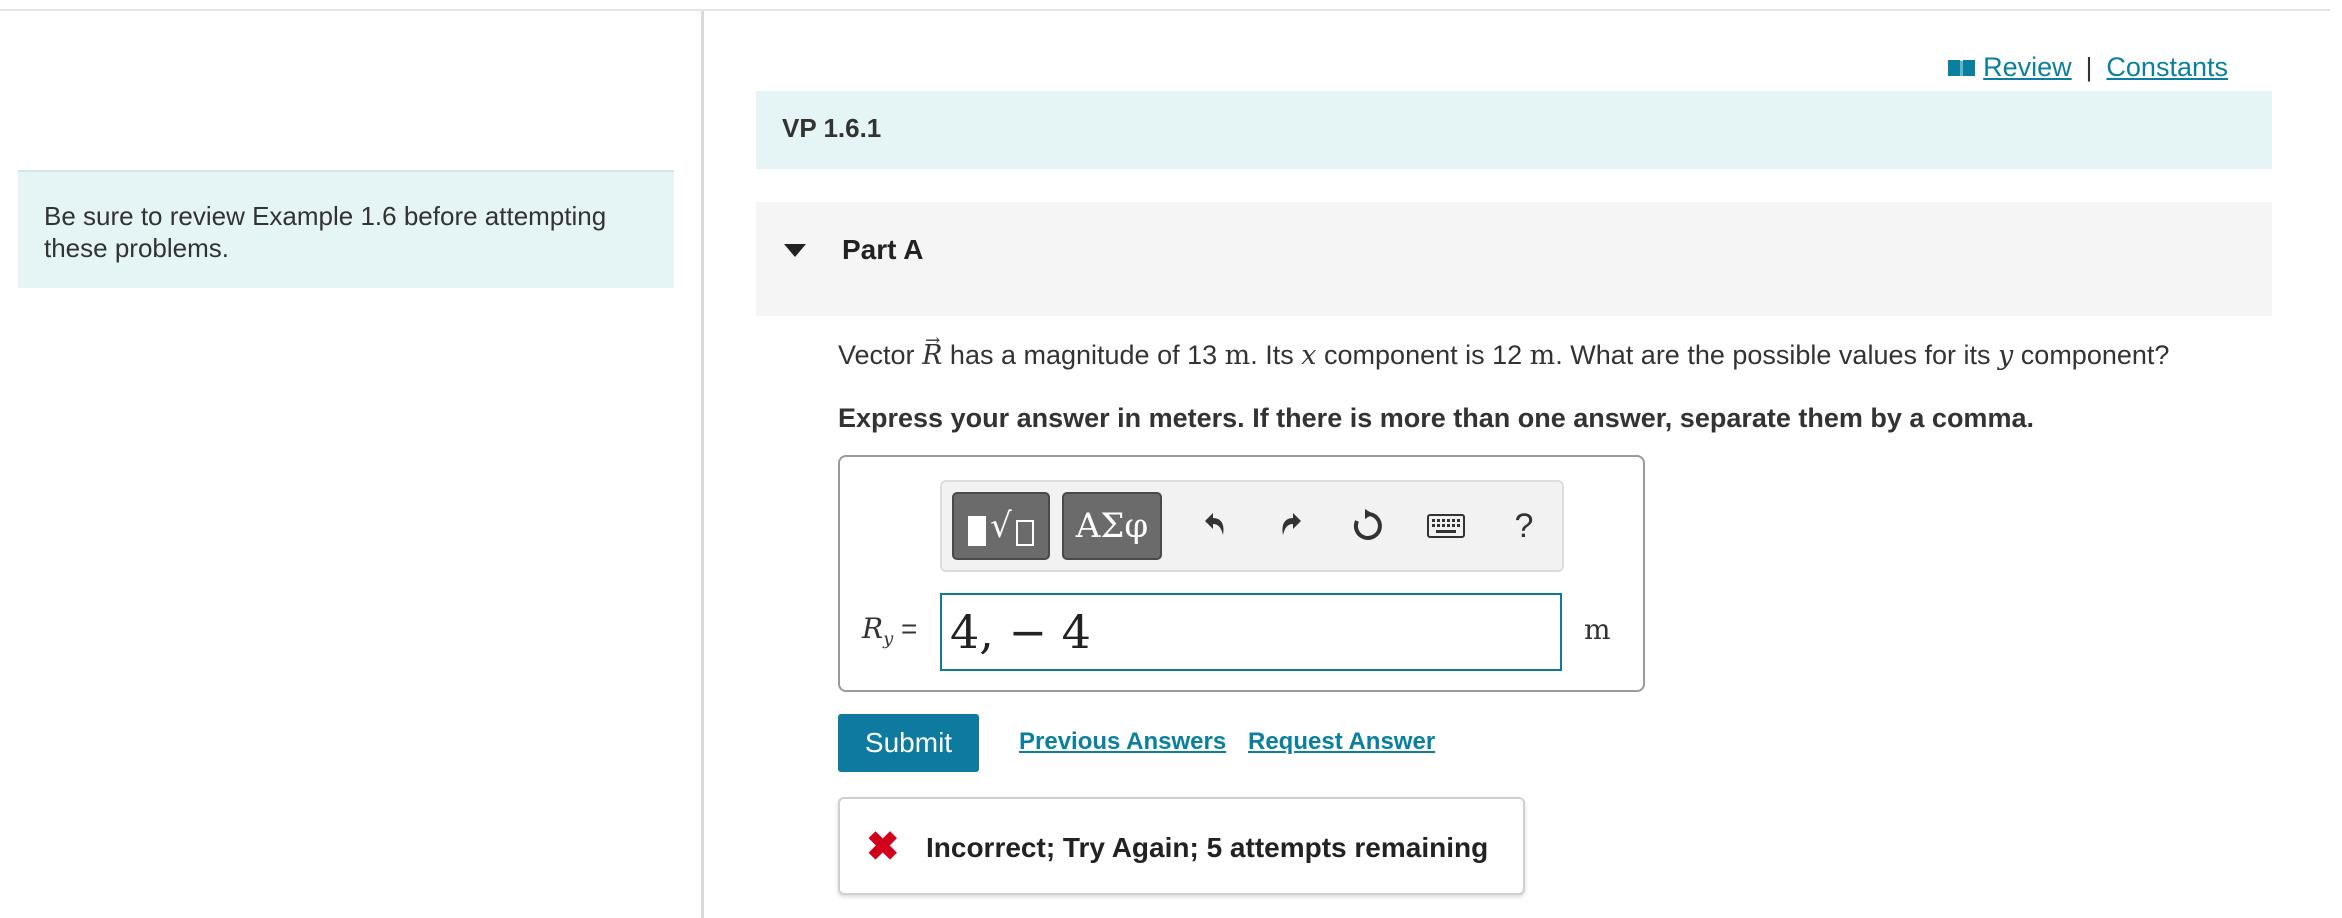 The image size is (2342, 918). I want to click on help-icon: ?, so click(1524, 526).